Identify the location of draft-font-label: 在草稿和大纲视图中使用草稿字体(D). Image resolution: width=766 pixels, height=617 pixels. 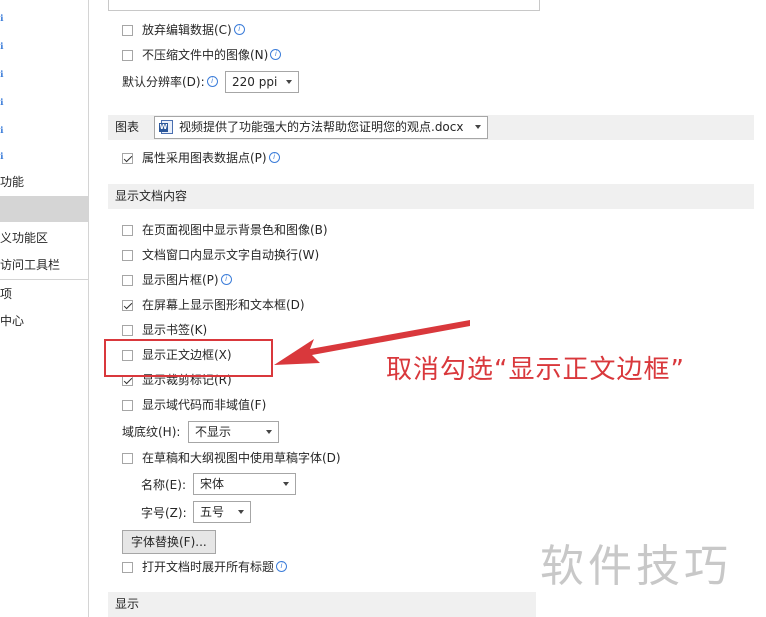
(241, 458).